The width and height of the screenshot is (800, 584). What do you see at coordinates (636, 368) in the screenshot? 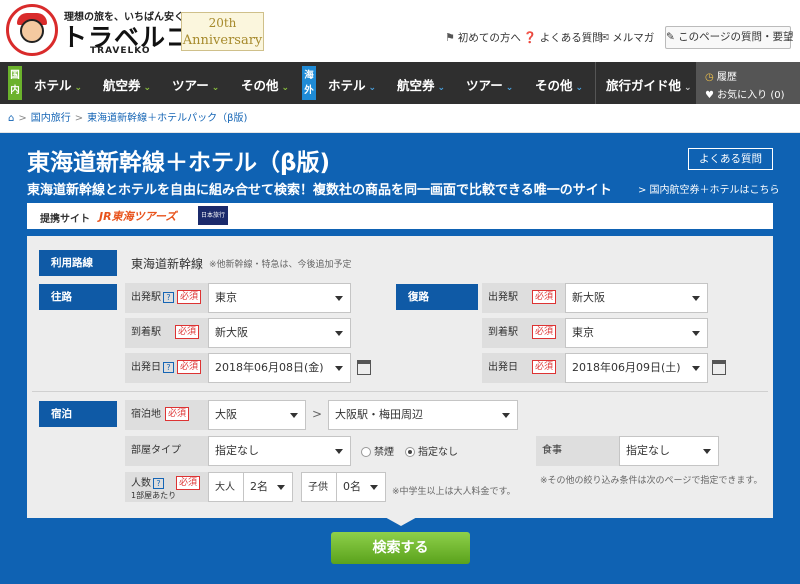
I see `return-date-select: 2018年06月09日(土)` at bounding box center [636, 368].